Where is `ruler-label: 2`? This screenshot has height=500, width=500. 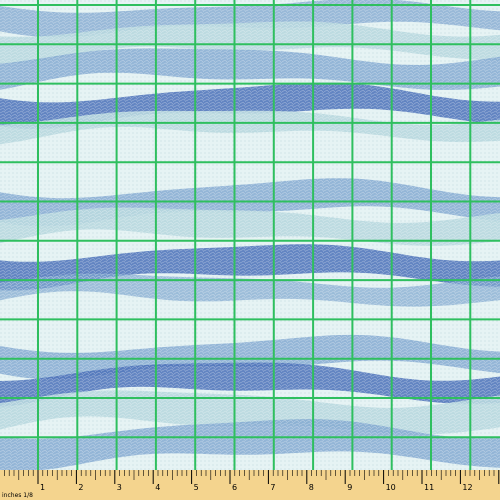 ruler-label: 2 is located at coordinates (80, 487).